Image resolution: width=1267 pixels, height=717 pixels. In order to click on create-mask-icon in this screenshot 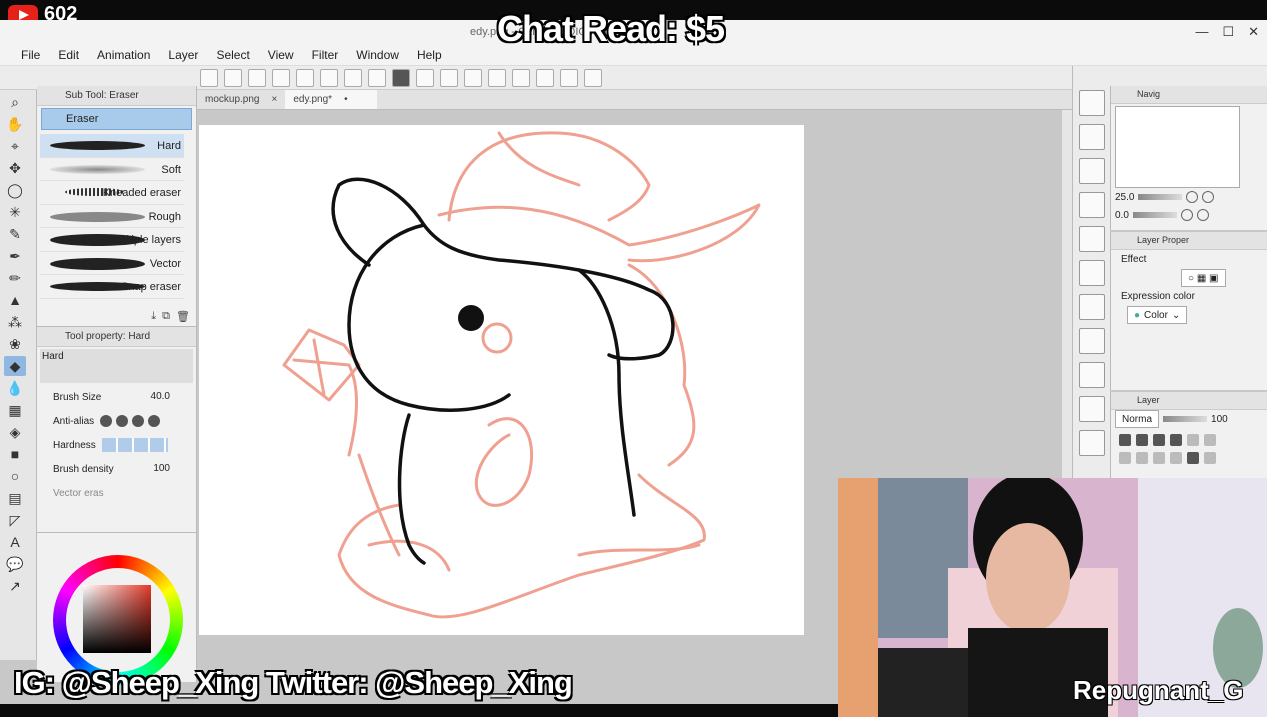, I will do `click(1193, 458)`.